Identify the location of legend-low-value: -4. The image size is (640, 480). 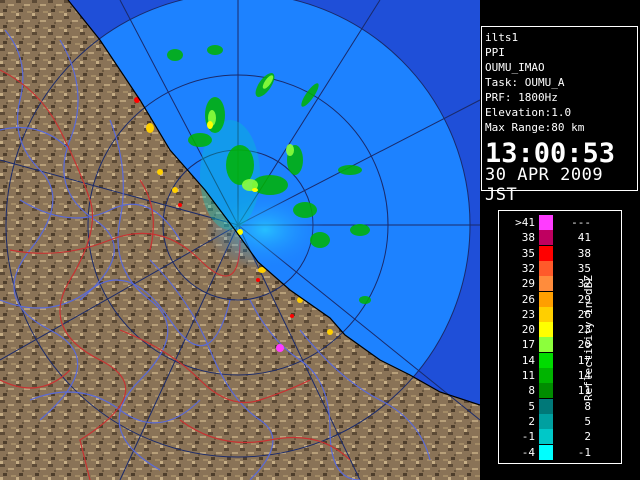
(528, 452).